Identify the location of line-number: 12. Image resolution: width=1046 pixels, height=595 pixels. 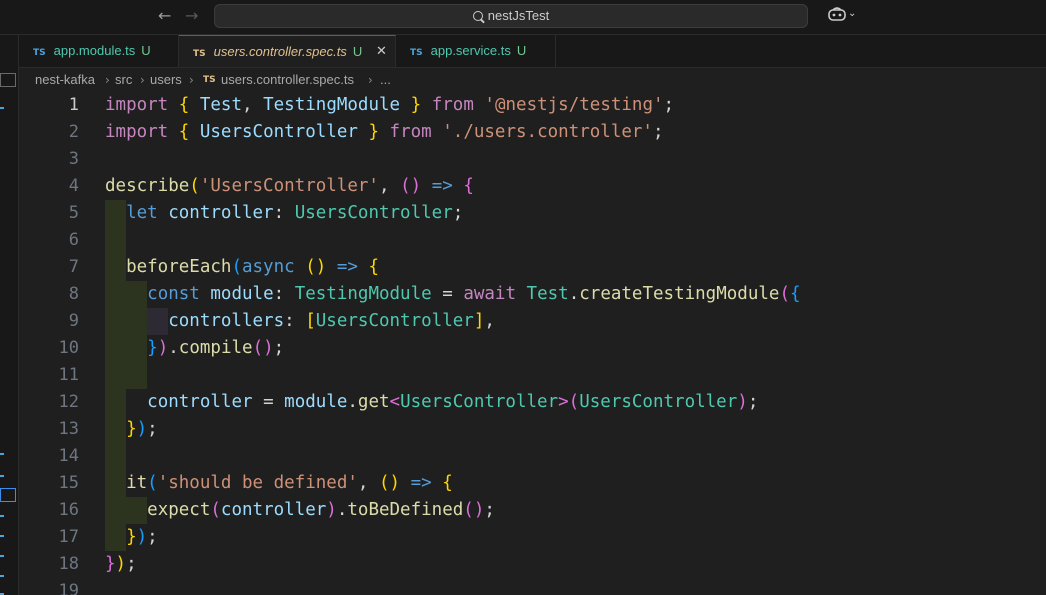
(68, 402).